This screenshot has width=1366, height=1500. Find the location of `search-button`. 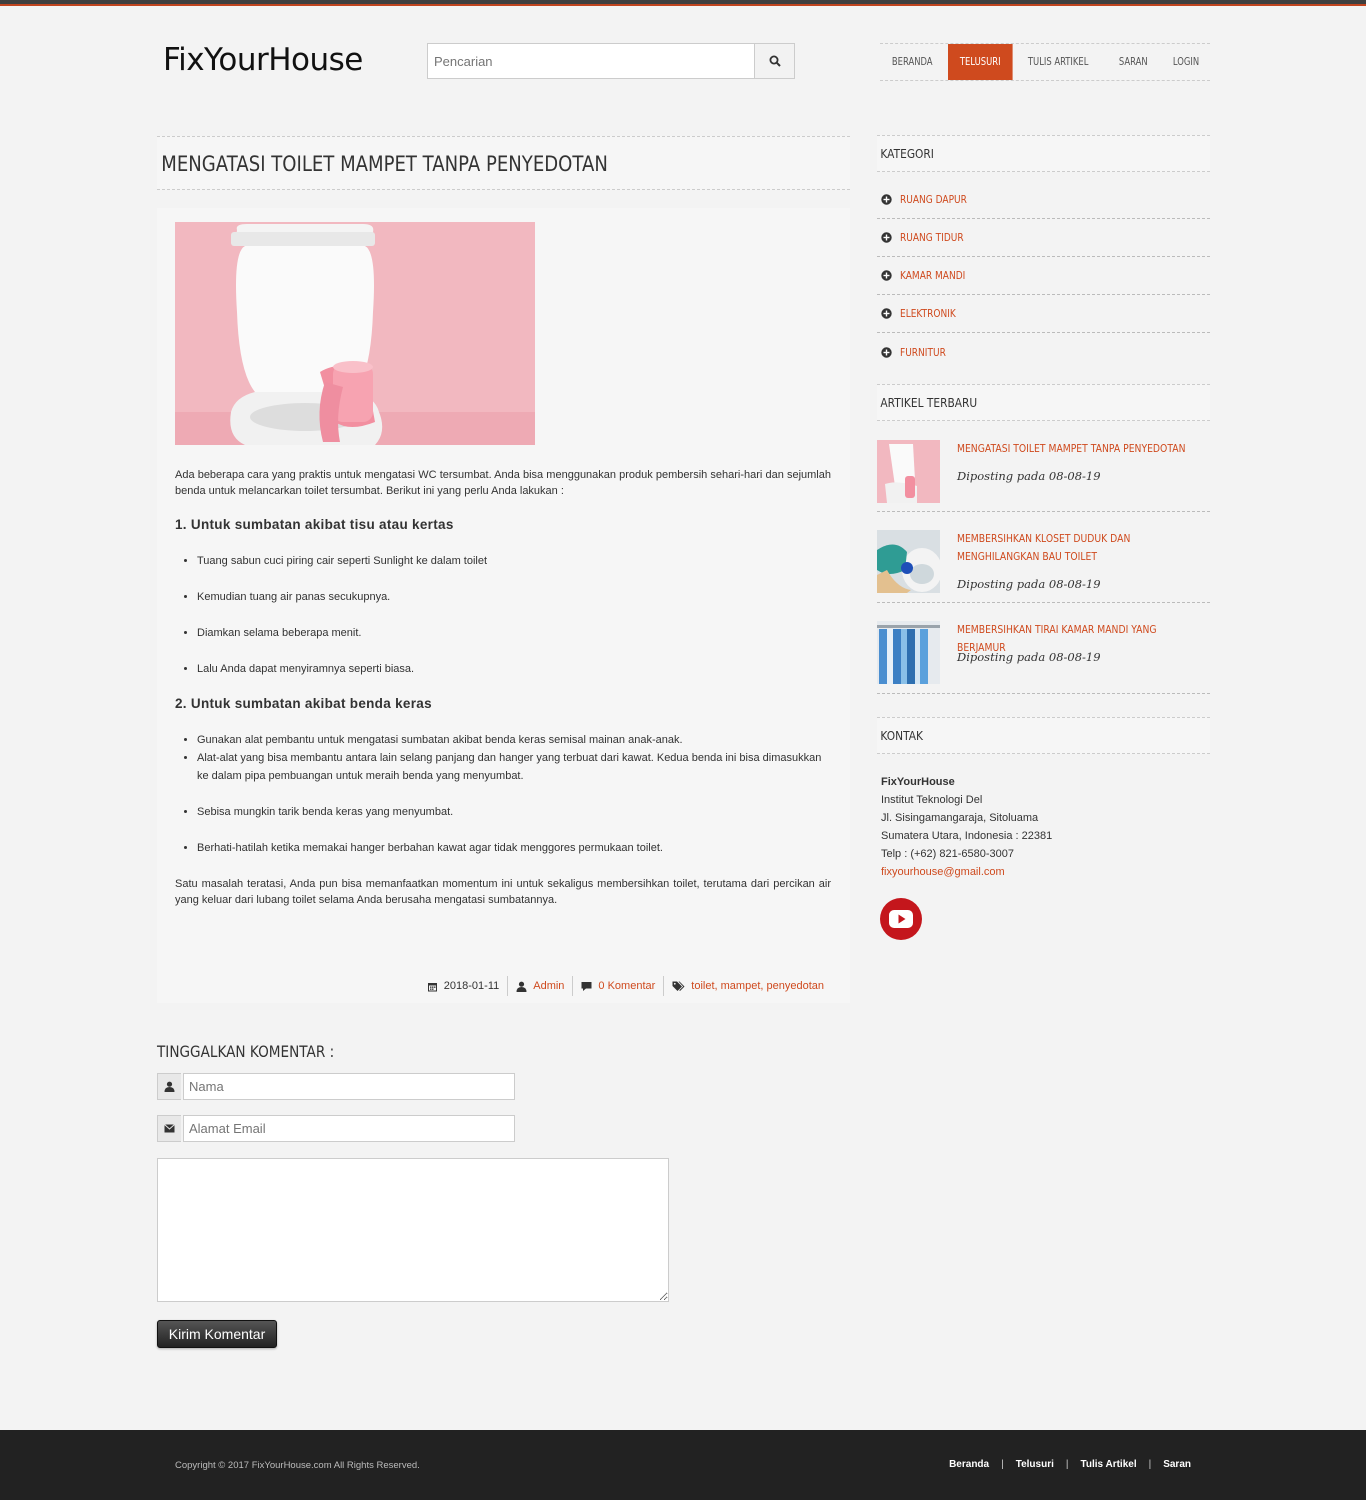

search-button is located at coordinates (774, 61).